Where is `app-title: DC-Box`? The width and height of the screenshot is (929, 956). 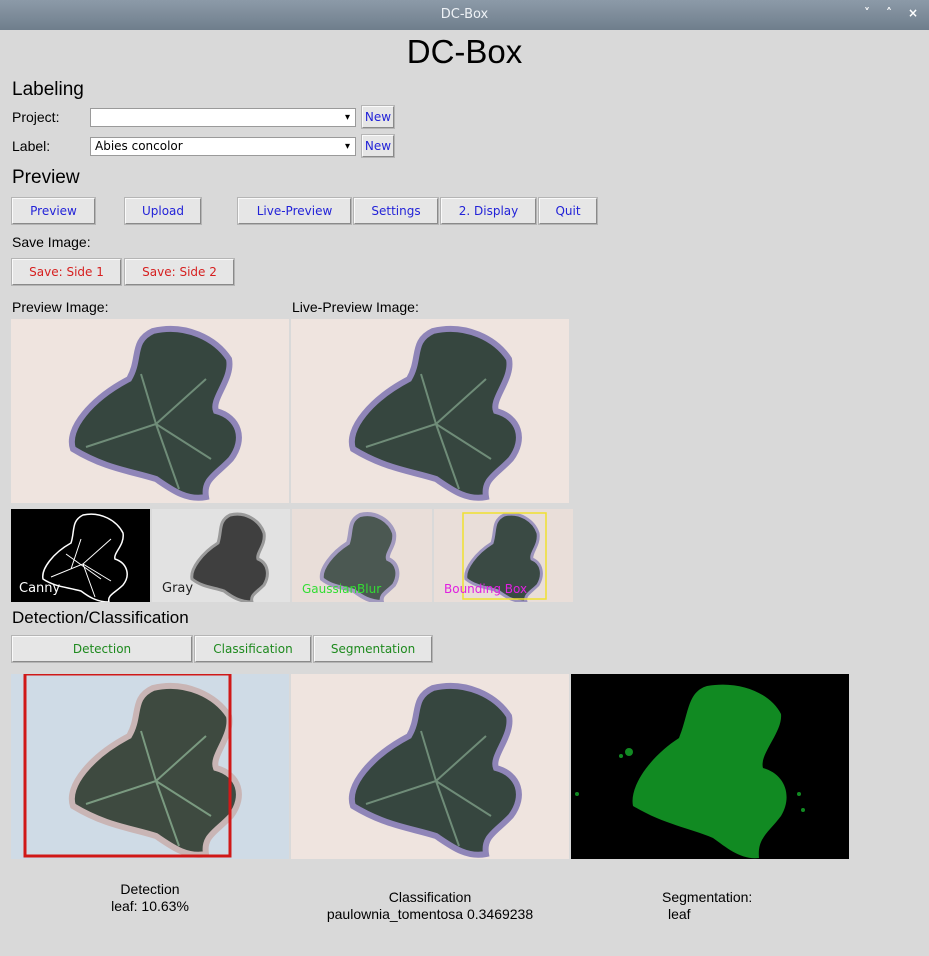 app-title: DC-Box is located at coordinates (464, 51).